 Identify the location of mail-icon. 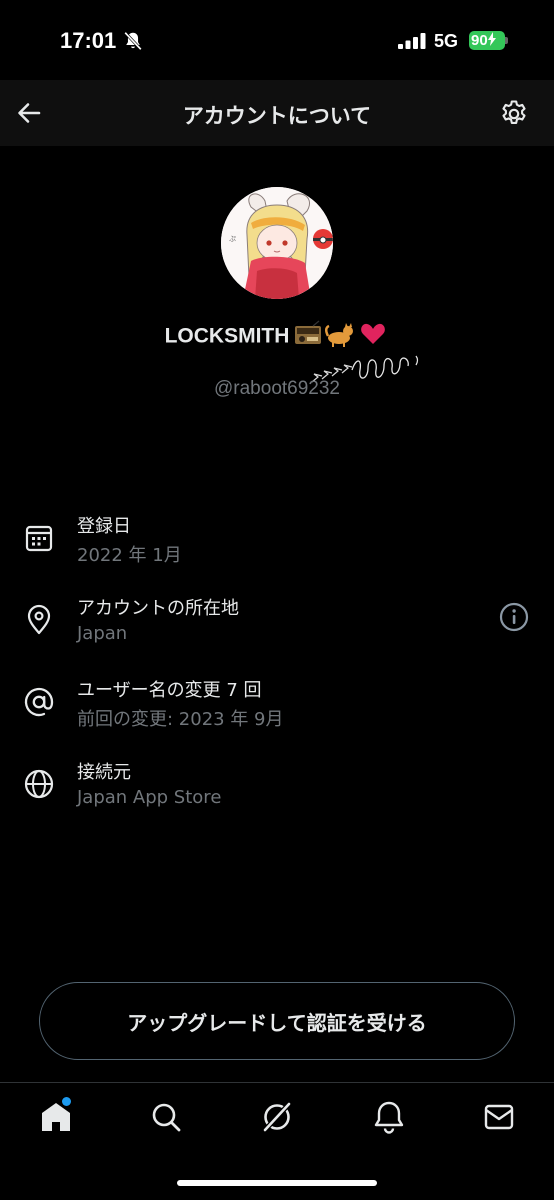
(499, 1117).